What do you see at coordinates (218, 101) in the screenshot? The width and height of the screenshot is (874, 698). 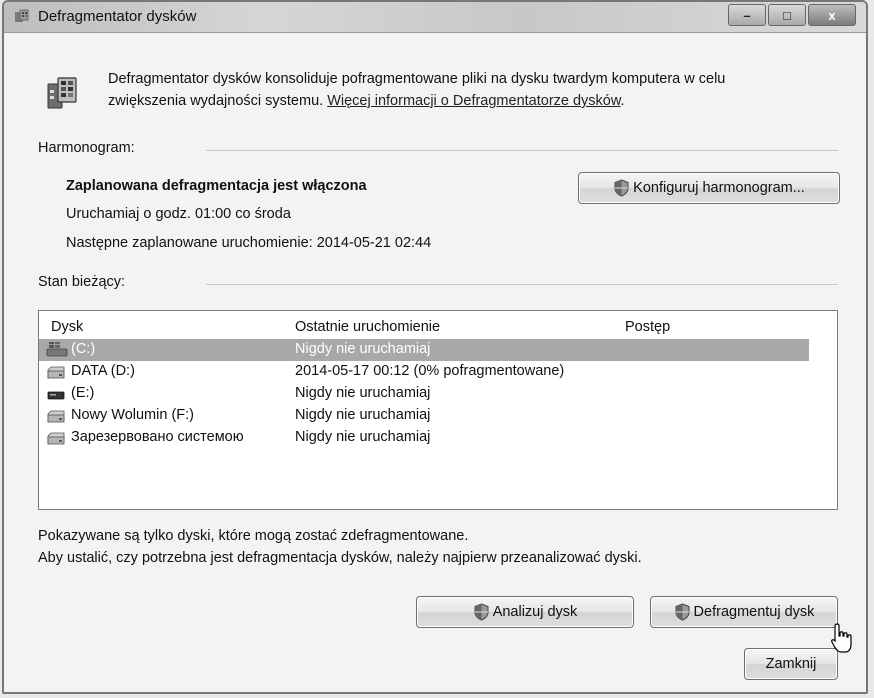 I see `intro-line-2: zwiększenia wydajności systemu.` at bounding box center [218, 101].